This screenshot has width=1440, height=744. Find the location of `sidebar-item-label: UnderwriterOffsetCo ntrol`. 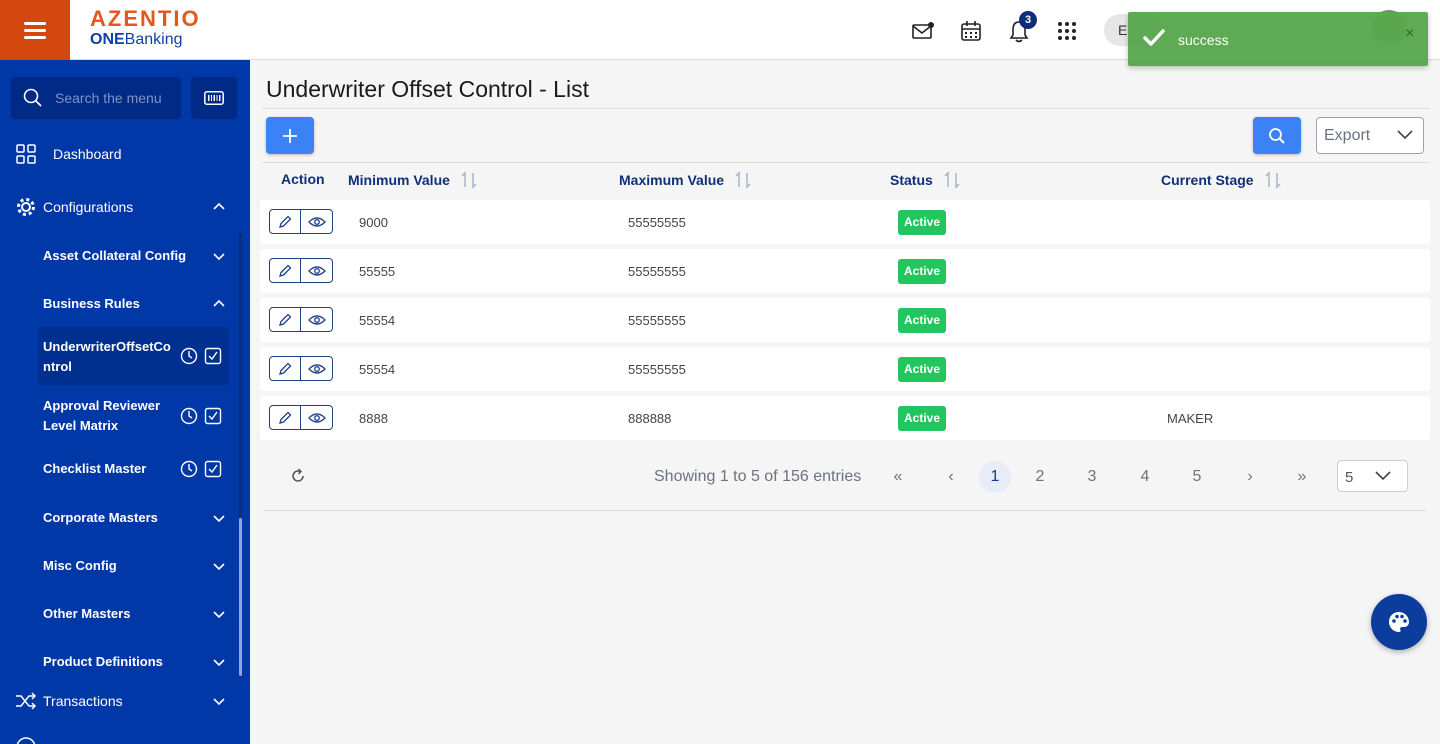

sidebar-item-label: UnderwriterOffsetCo ntrol is located at coordinates (107, 356).